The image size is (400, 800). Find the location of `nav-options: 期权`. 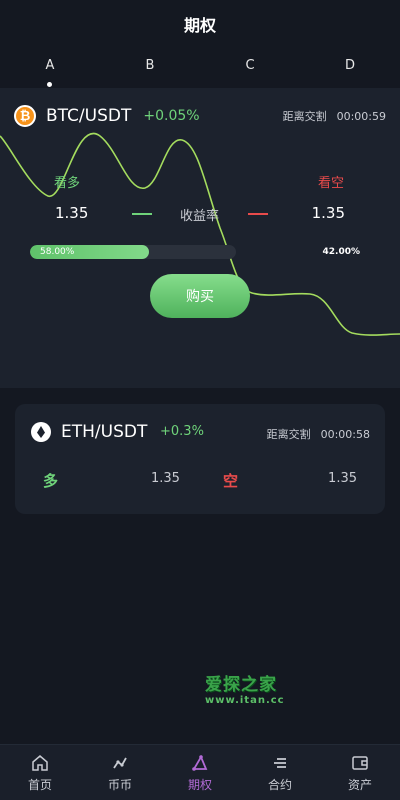

nav-options: 期权 is located at coordinates (200, 772).